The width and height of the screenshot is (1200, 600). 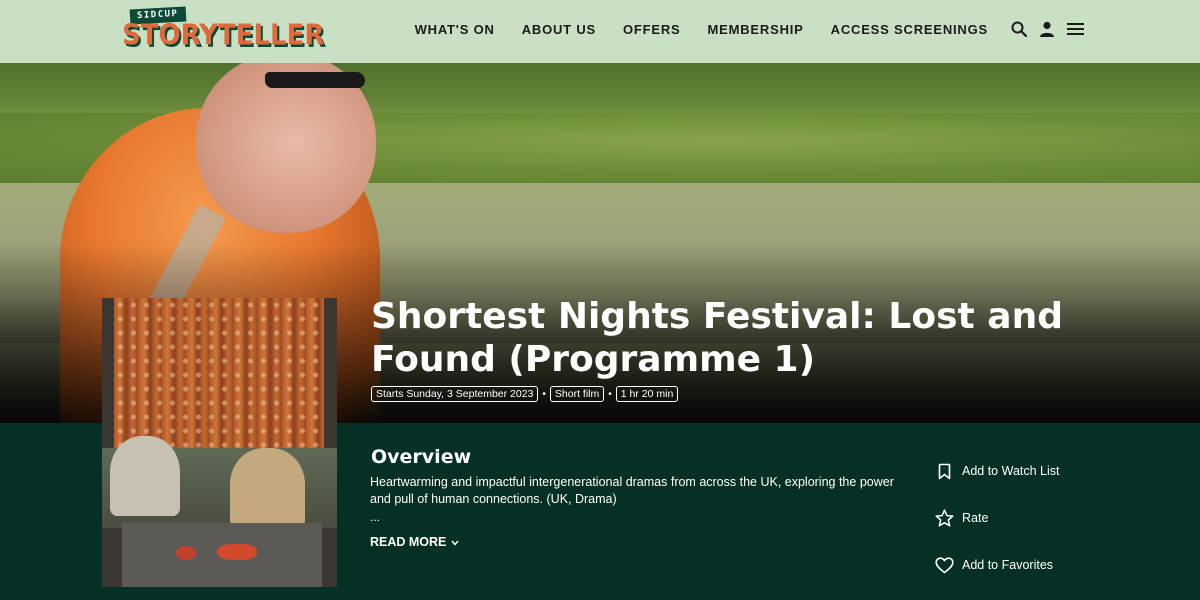 What do you see at coordinates (408, 542) in the screenshot?
I see `read-more-label: READ MORE` at bounding box center [408, 542].